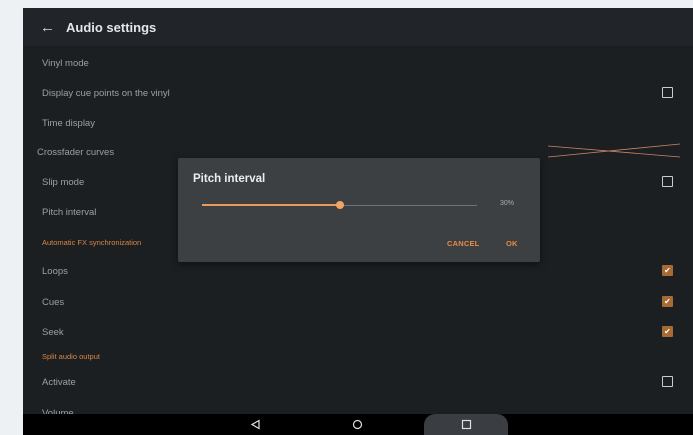 The width and height of the screenshot is (693, 435). I want to click on slider-fill, so click(271, 205).